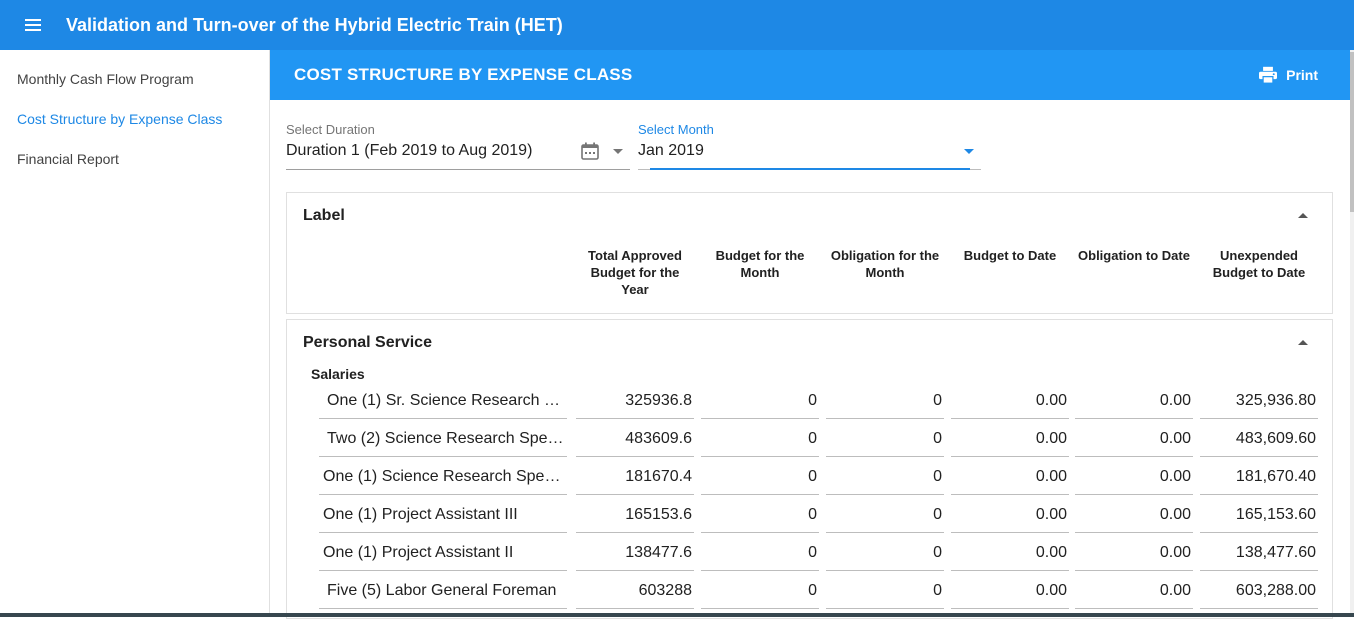 The image size is (1354, 619). What do you see at coordinates (635, 591) in the screenshot?
I see `total-approved-value: 603288` at bounding box center [635, 591].